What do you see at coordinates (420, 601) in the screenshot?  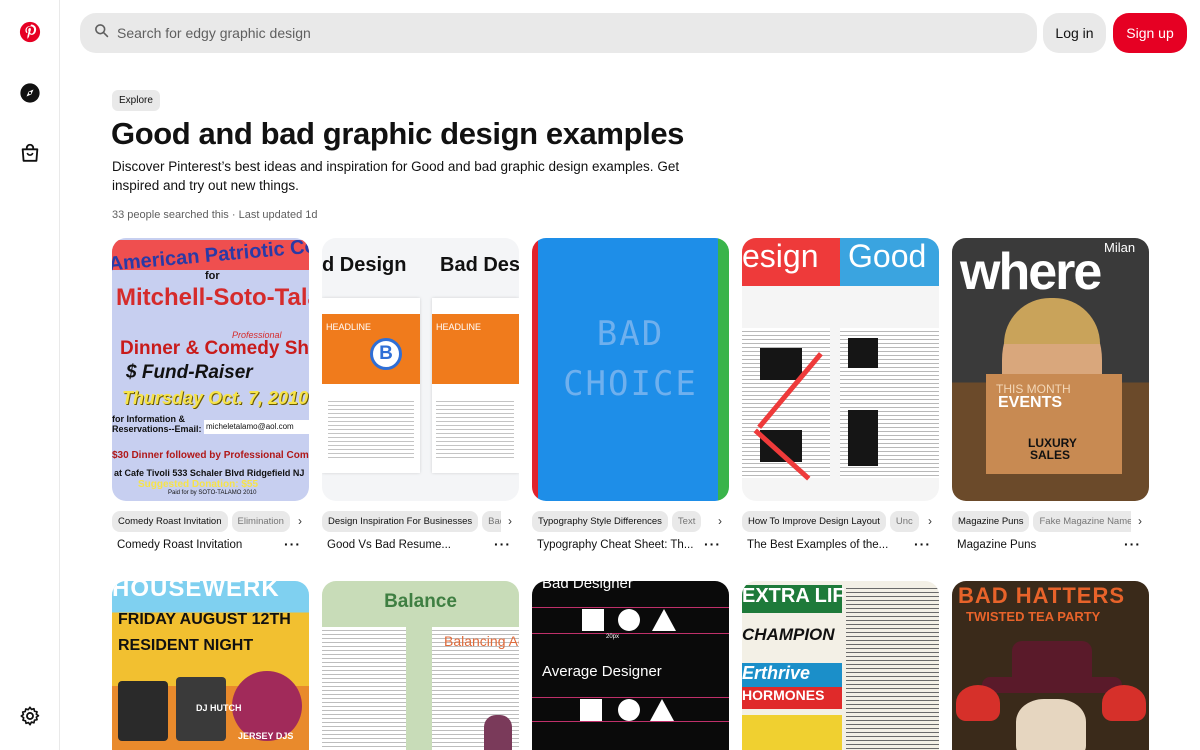 I see `pin-image-text: Balance` at bounding box center [420, 601].